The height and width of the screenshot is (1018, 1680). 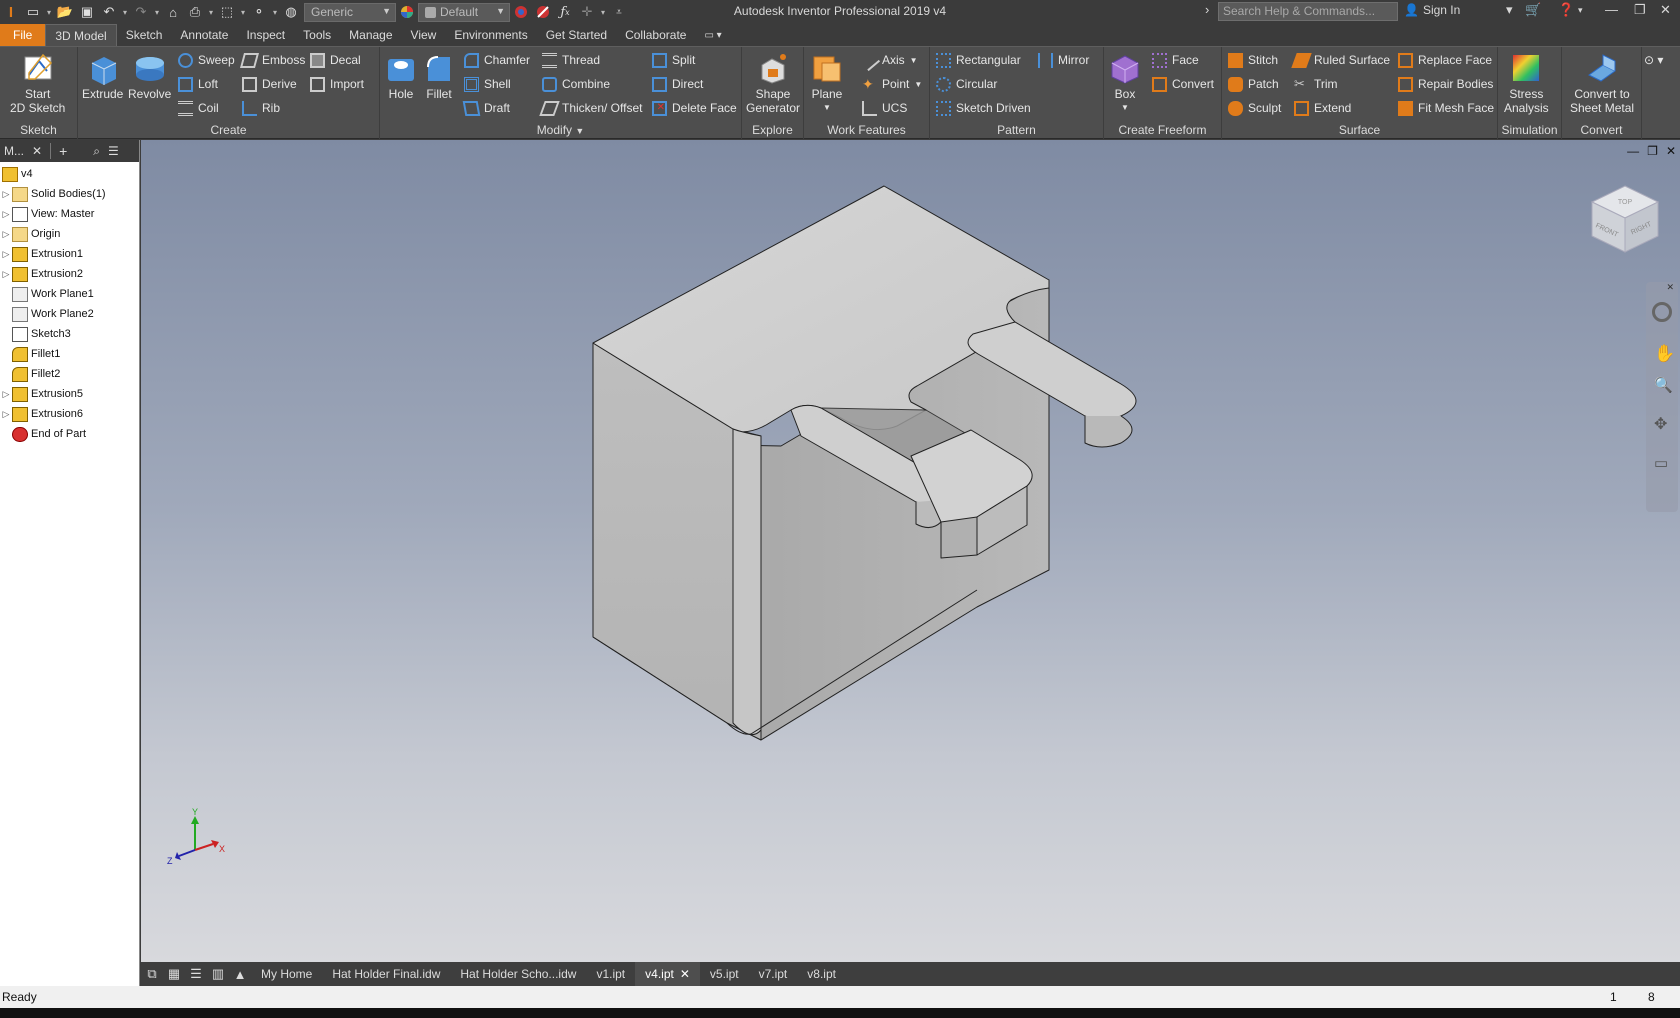 I want to click on search-expand-icon: ›, so click(x=1207, y=9).